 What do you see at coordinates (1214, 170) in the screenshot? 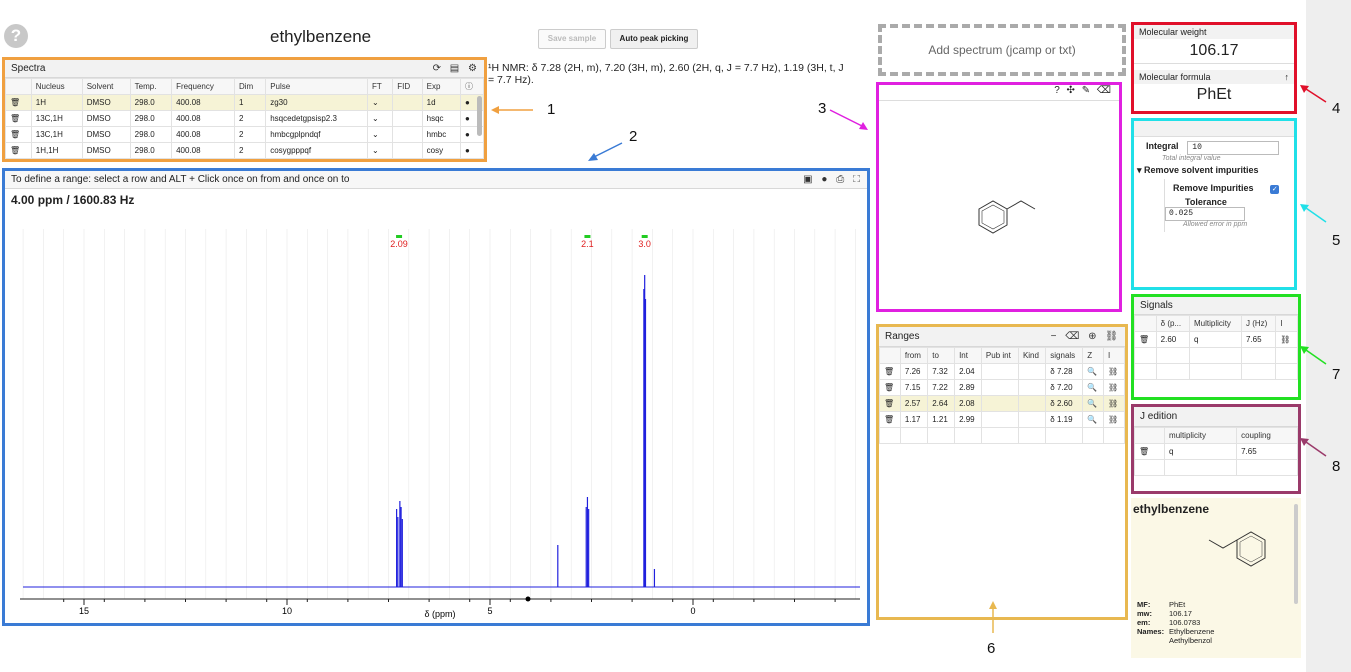
I see `remove-solvent-section: ▾ Remove solvent impurities` at bounding box center [1214, 170].